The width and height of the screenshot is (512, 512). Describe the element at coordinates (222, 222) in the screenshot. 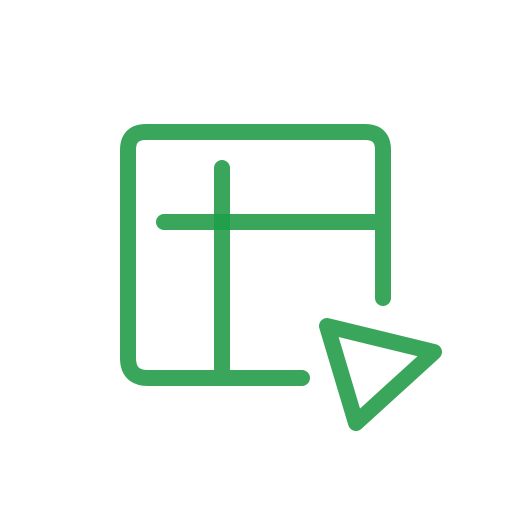

I see `grid-intersection` at that location.